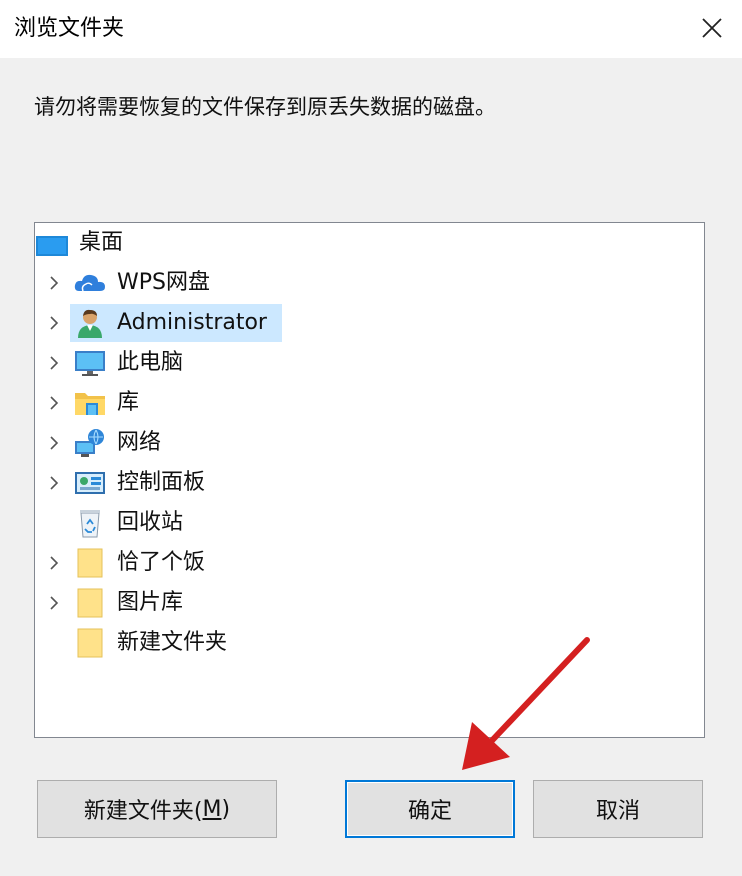 Image resolution: width=742 pixels, height=876 pixels. Describe the element at coordinates (150, 602) in the screenshot. I see `tree-item-label: 图片库` at that location.